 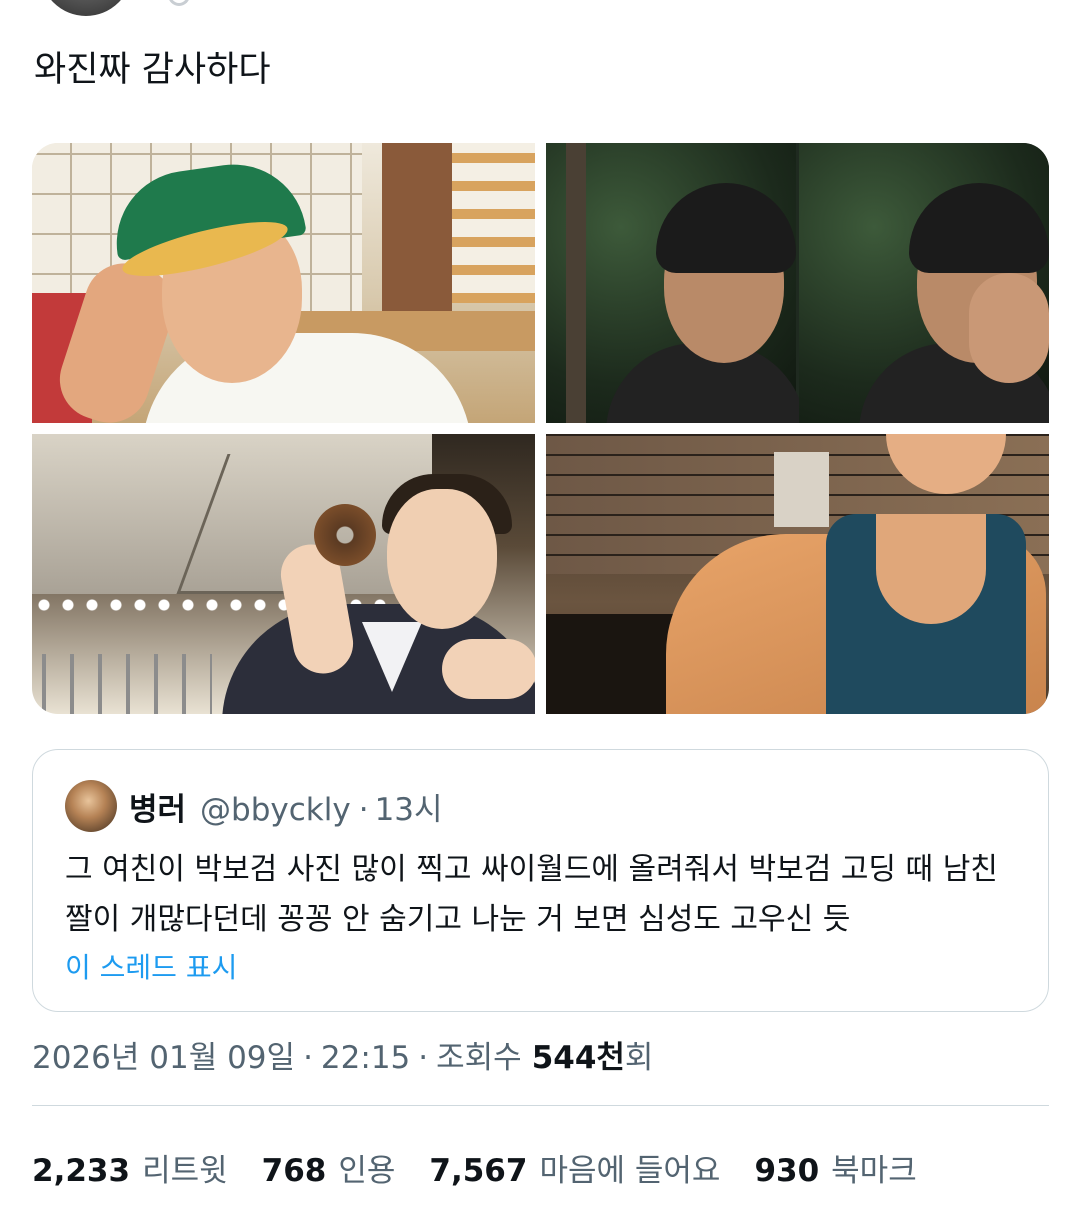 What do you see at coordinates (367, 1171) in the screenshot?
I see `quotes-label: 인용` at bounding box center [367, 1171].